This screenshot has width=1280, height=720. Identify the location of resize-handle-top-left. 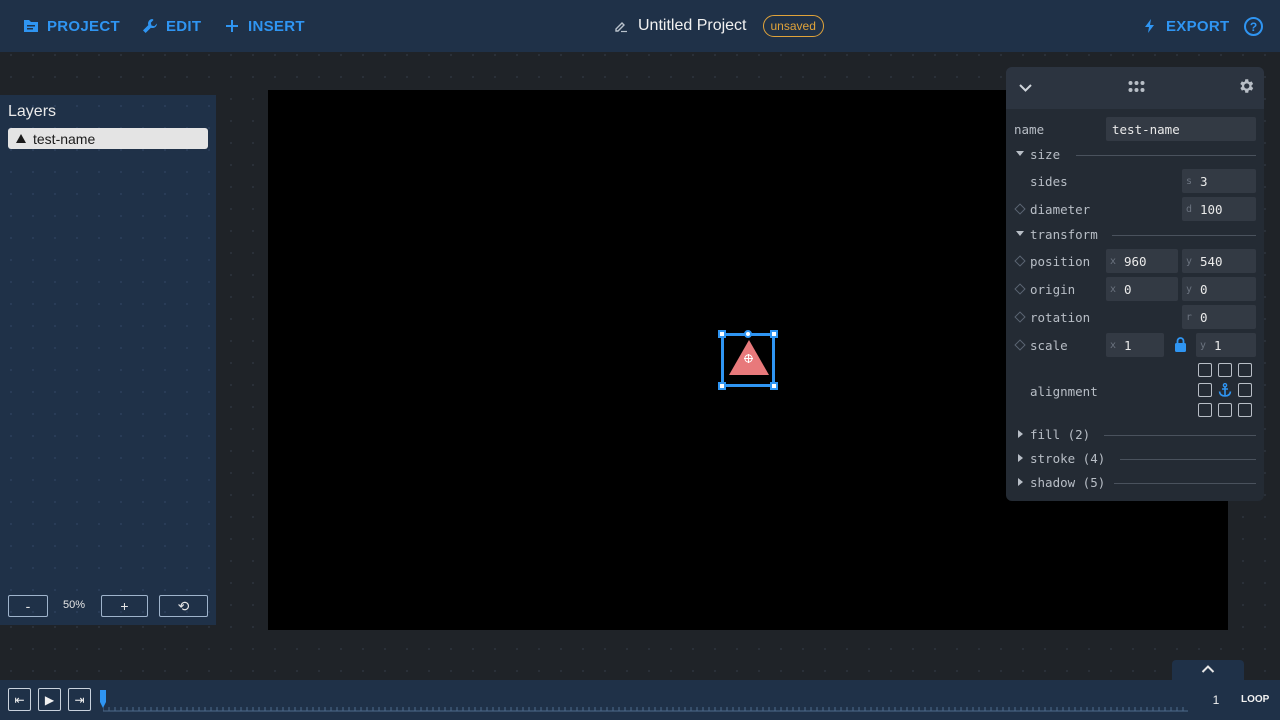
(722, 334).